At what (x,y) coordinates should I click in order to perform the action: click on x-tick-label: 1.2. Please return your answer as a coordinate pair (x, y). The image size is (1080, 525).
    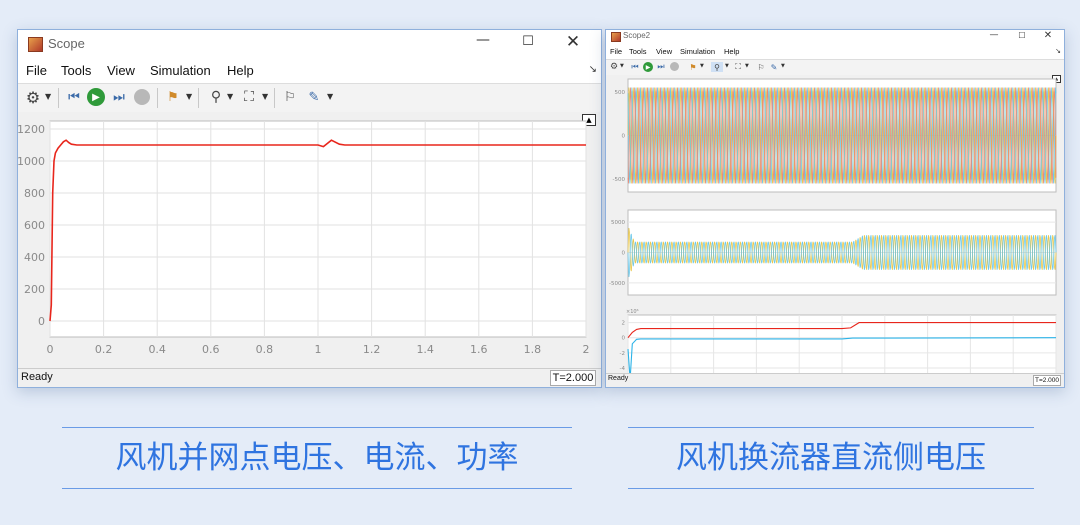
    Looking at the image, I should click on (372, 349).